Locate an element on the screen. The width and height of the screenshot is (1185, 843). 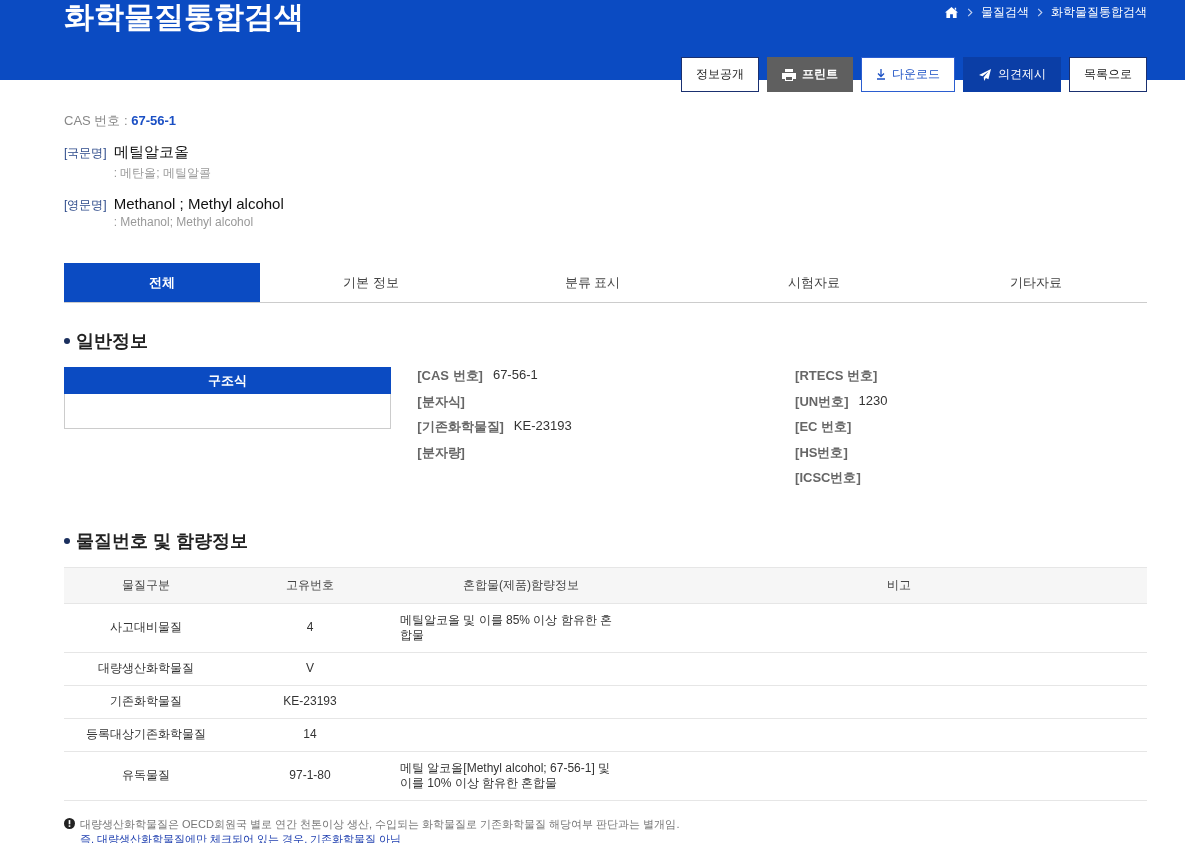
table-cell: 기존화학물질 is located at coordinates (146, 701).